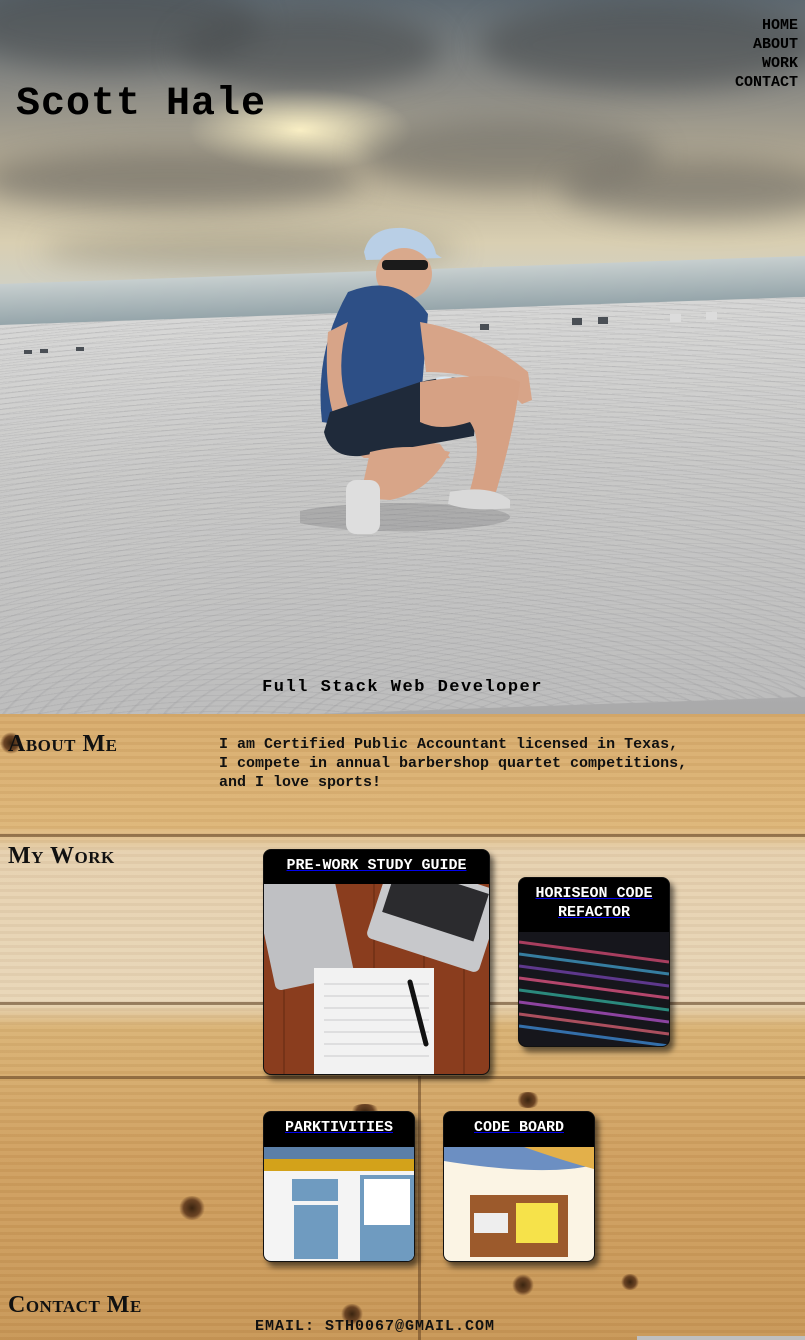  Describe the element at coordinates (766, 25) in the screenshot. I see `nav-home-link: HOME` at that location.